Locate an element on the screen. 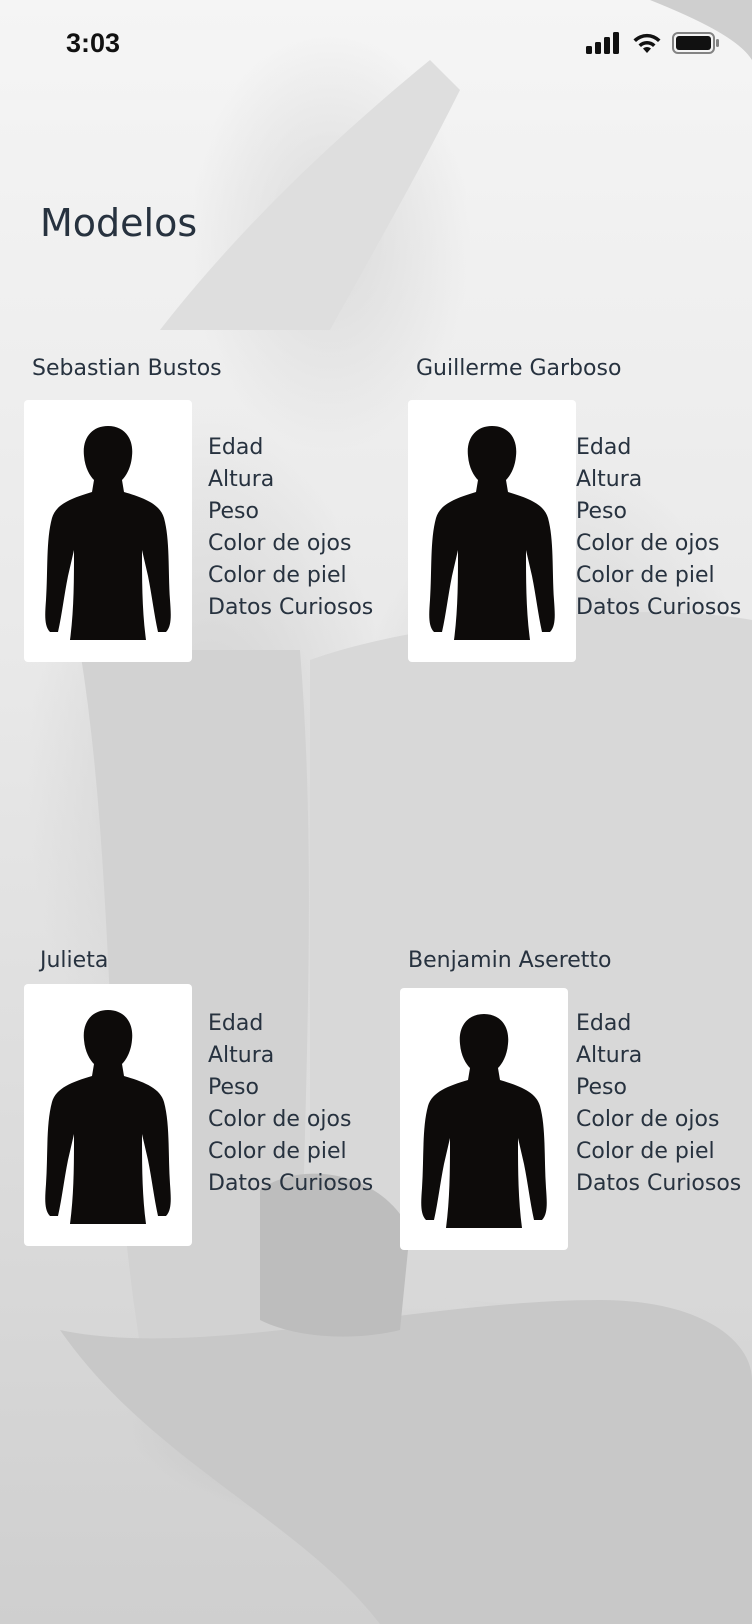 This screenshot has width=752, height=1624. model-name: Guillerme Garboso is located at coordinates (519, 368).